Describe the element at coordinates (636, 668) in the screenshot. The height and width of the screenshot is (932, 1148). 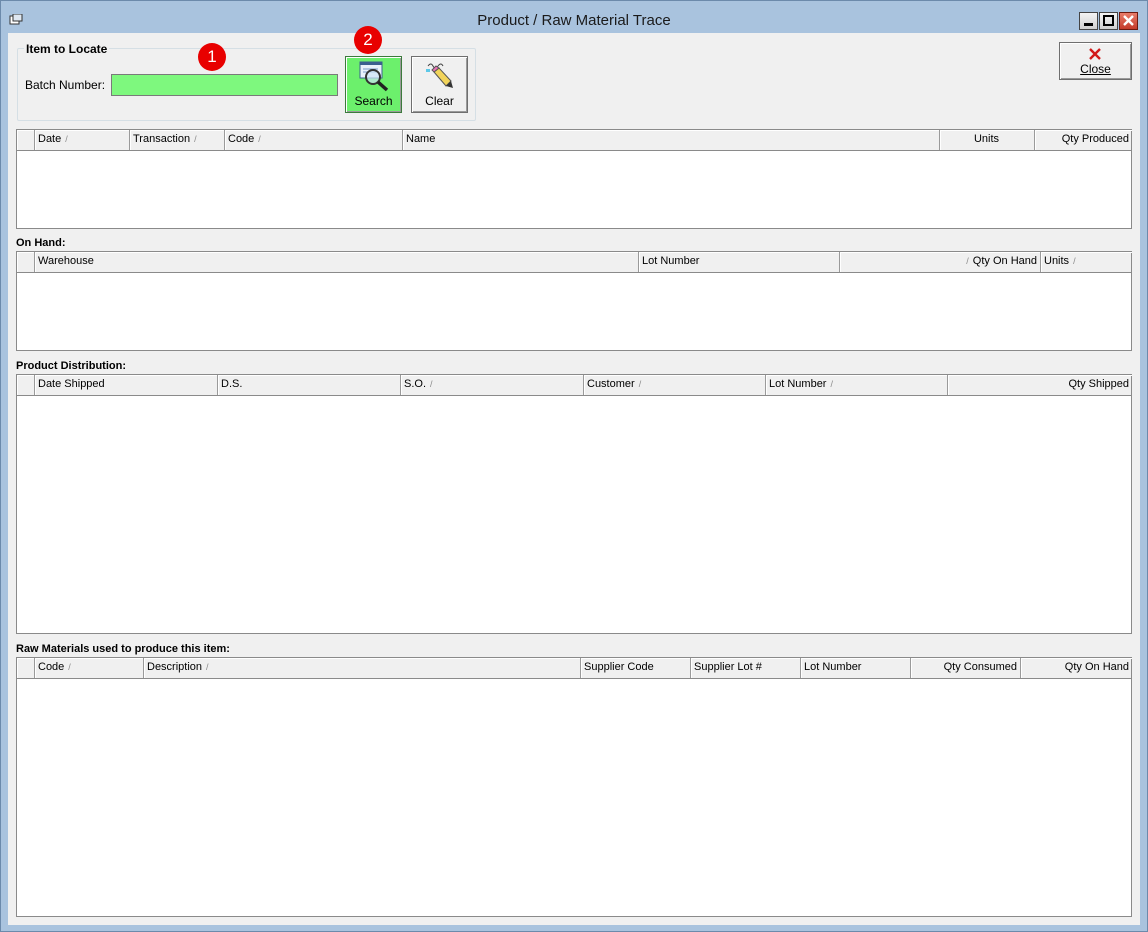
I see `col-supplier-code: Supplier Code` at that location.